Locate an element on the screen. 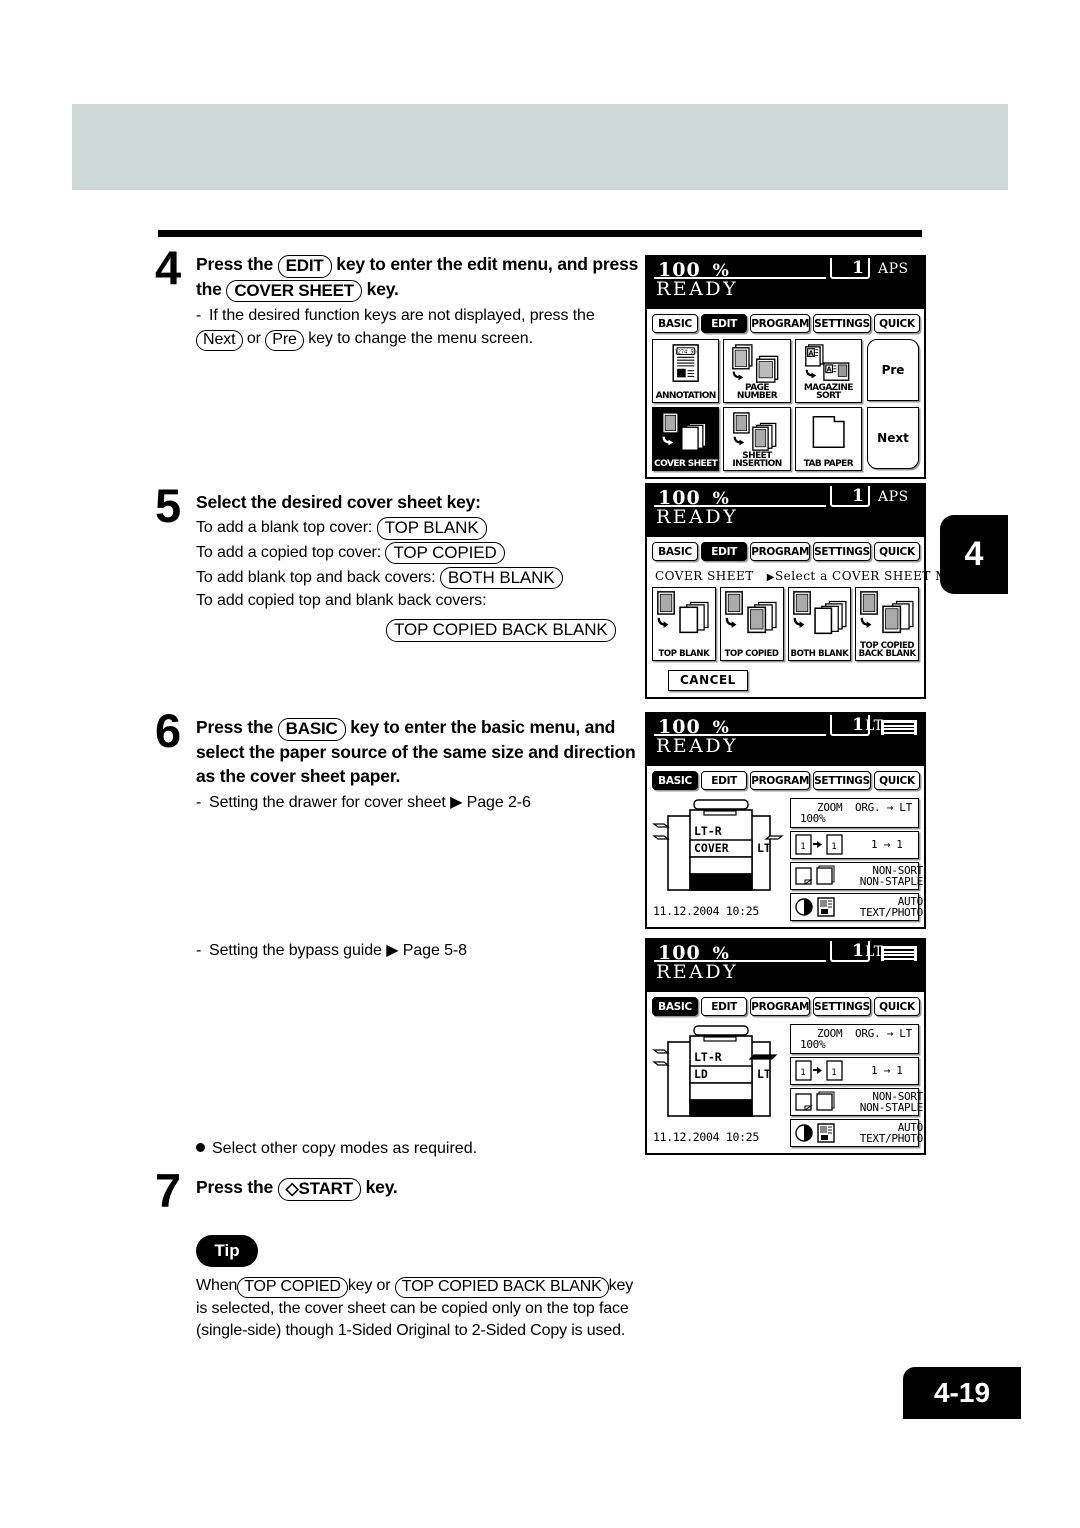  tab-settings-1: SETTINGS is located at coordinates (842, 323).